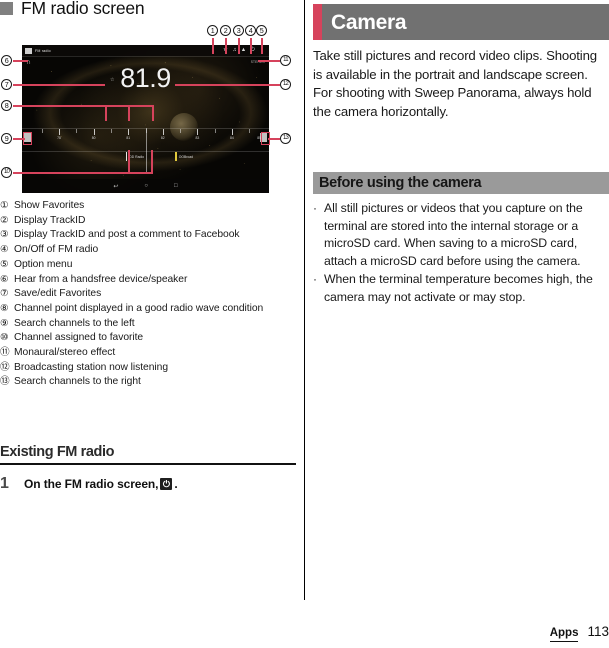  I want to click on page-number: 113, so click(598, 632).